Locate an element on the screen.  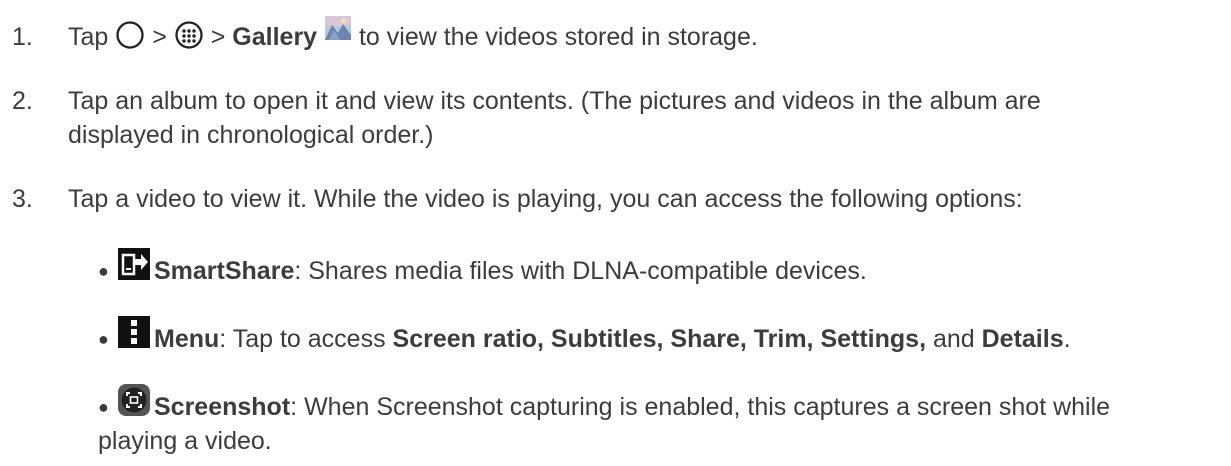
option-label: Menu is located at coordinates (187, 339).